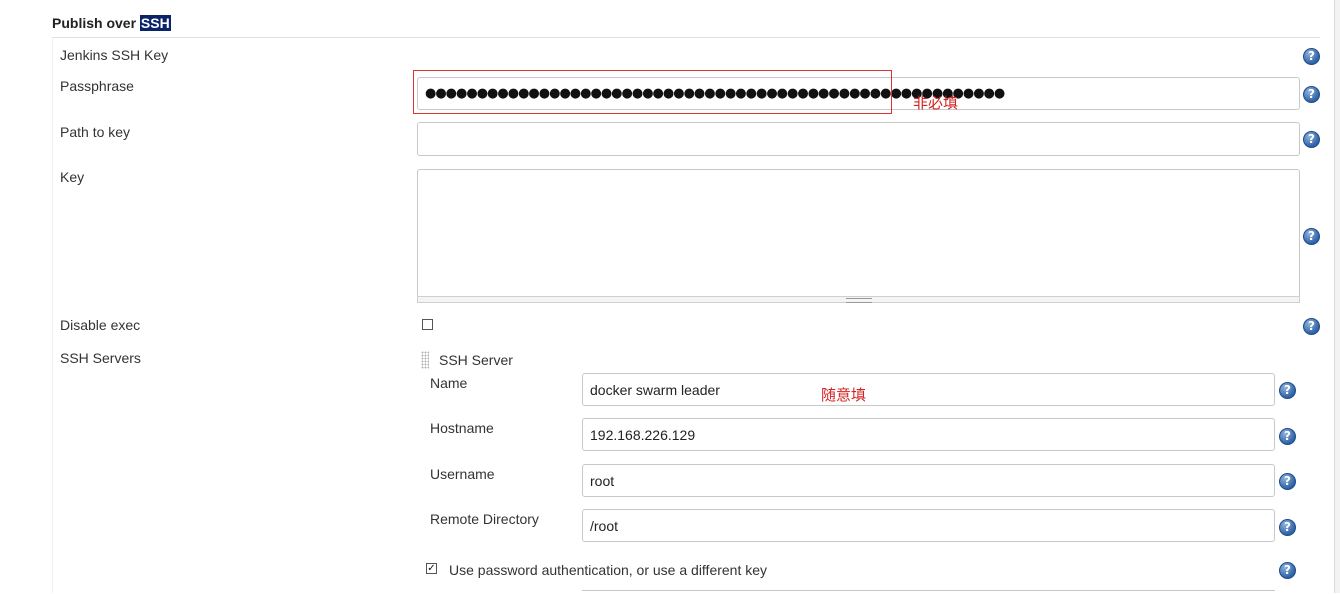 The height and width of the screenshot is (594, 1340). I want to click on help-icon-server-name: ?, so click(1287, 390).